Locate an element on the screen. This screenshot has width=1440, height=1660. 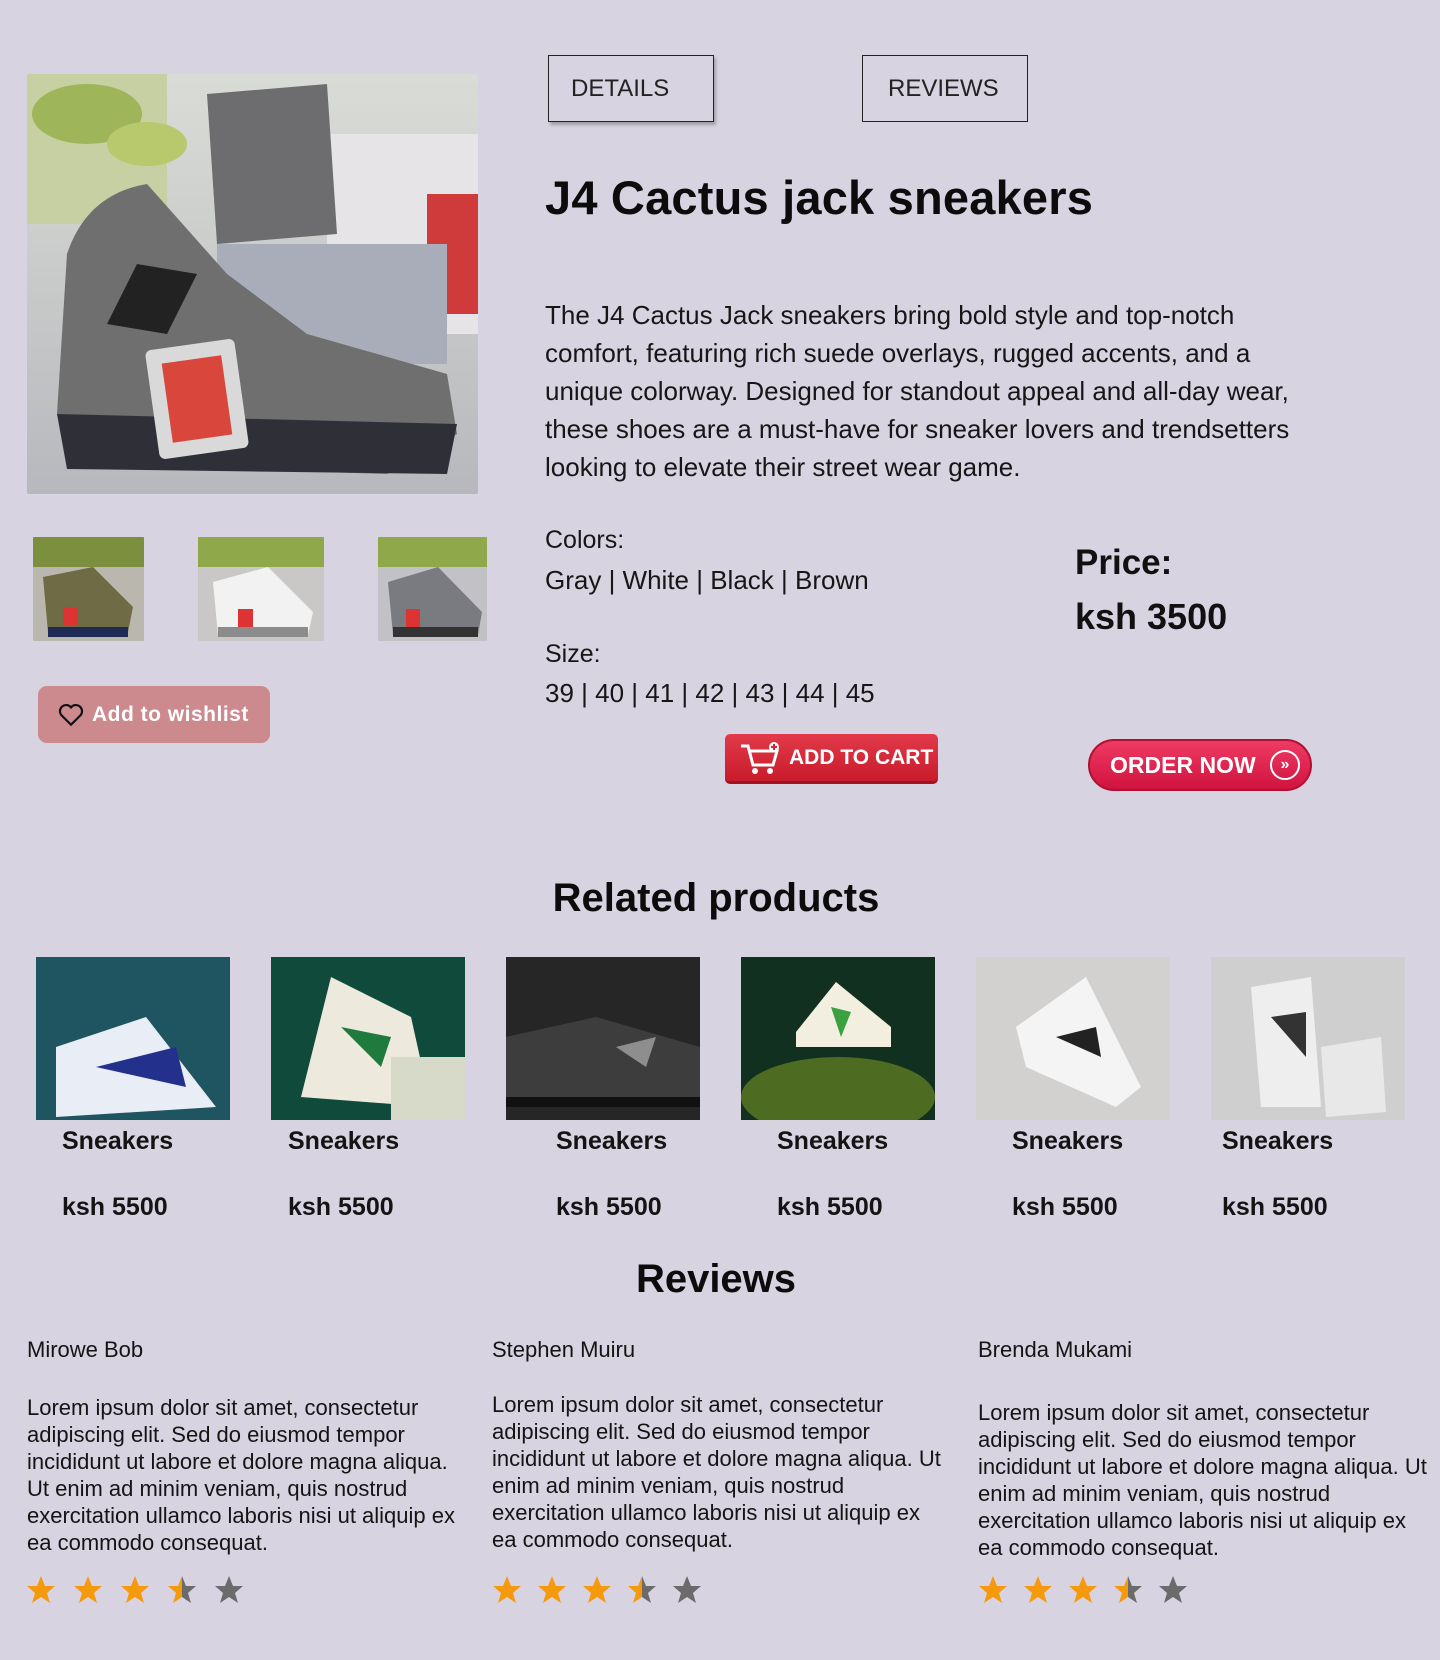
reviewer-name: Brenda Mukami is located at coordinates (1055, 1349).